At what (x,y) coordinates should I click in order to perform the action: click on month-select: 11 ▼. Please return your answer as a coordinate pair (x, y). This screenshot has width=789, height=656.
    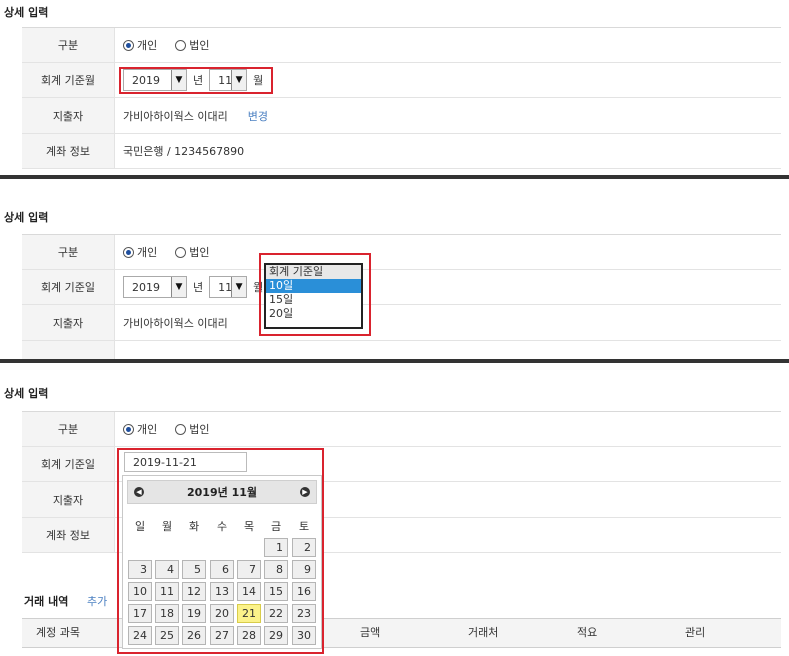
    Looking at the image, I should click on (228, 287).